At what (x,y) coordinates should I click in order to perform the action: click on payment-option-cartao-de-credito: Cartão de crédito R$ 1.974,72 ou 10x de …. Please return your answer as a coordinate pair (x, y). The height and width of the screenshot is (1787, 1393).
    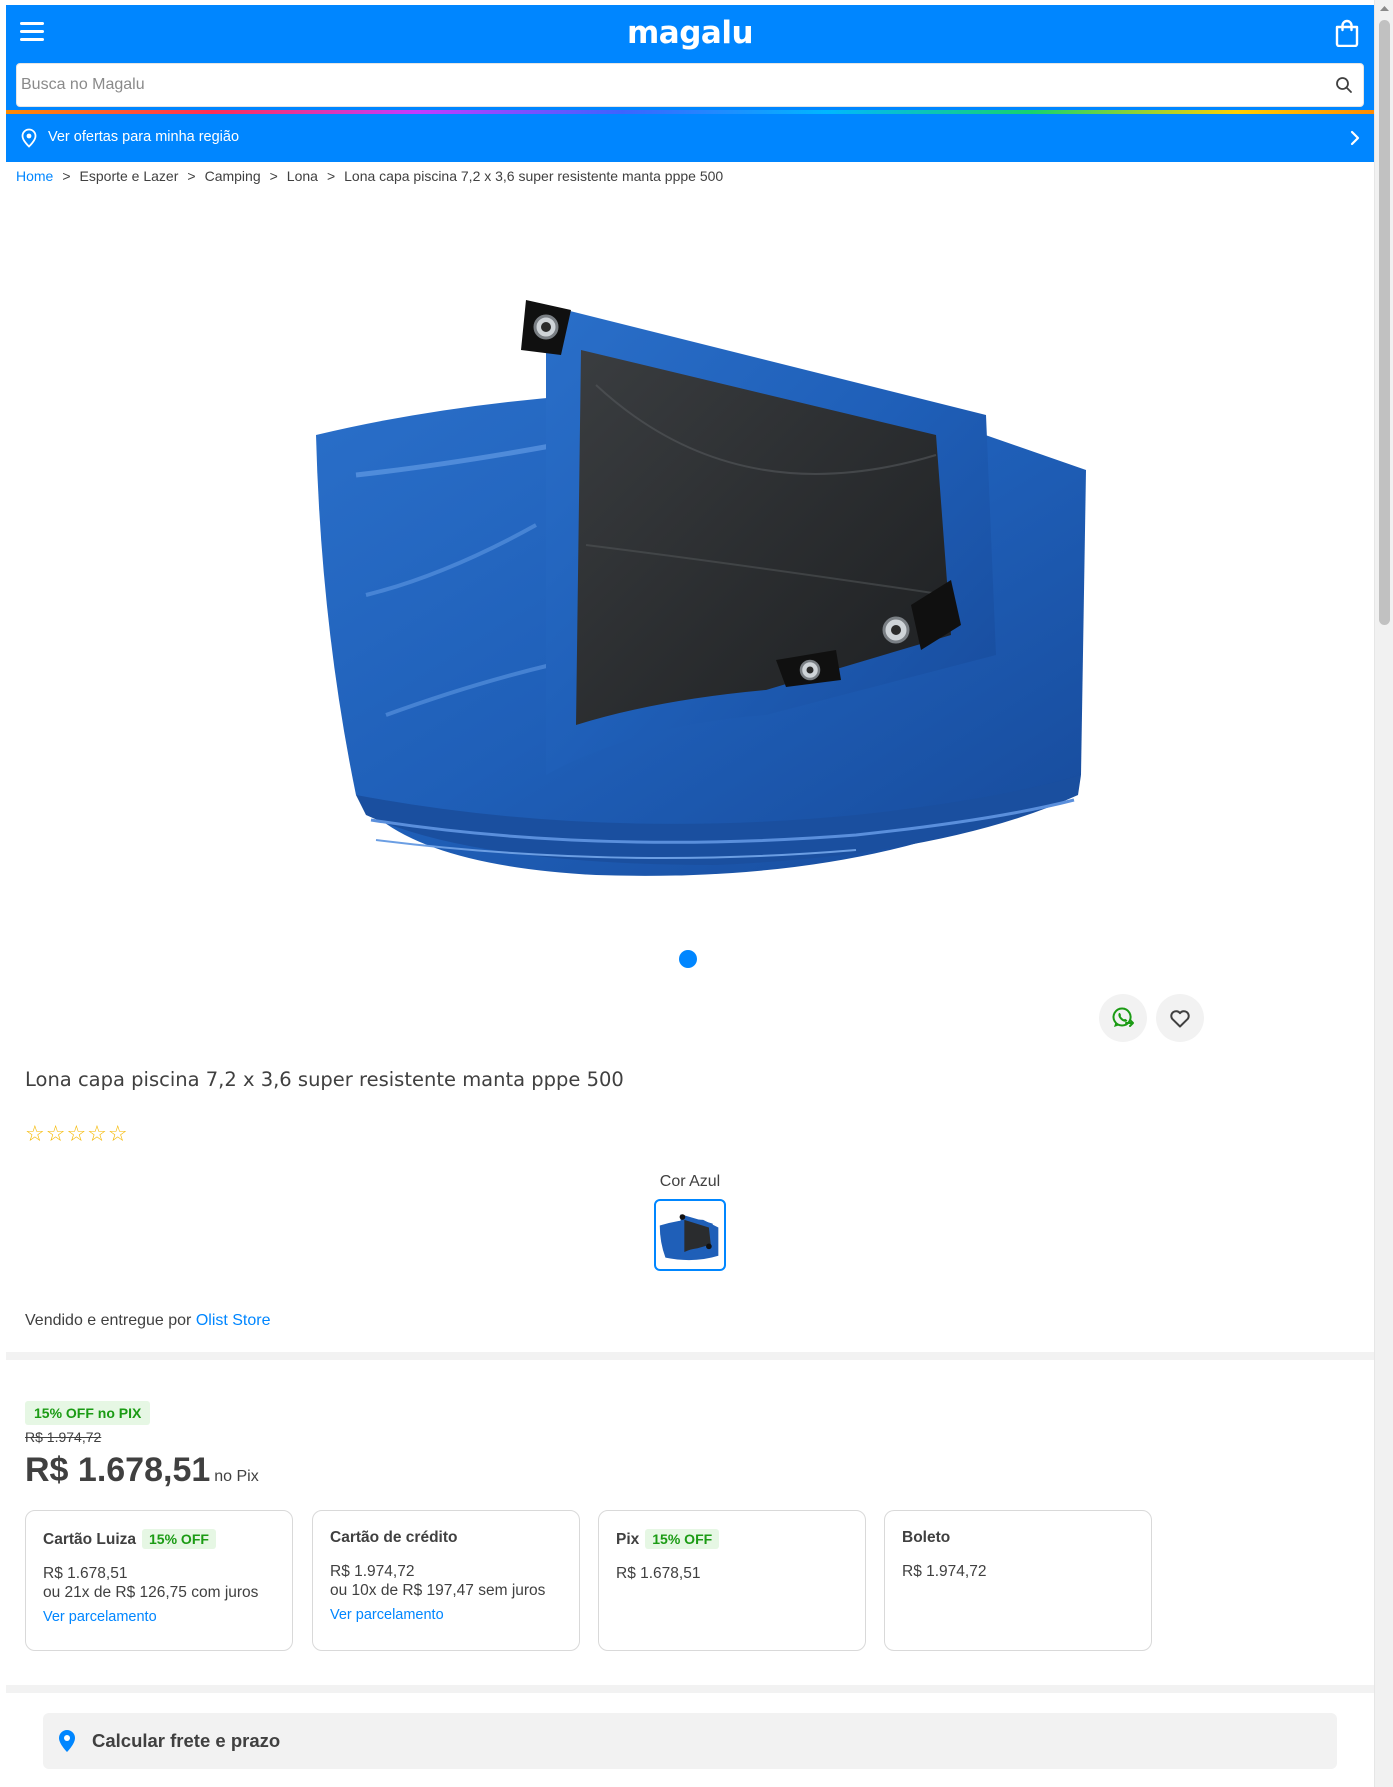
    Looking at the image, I should click on (446, 1580).